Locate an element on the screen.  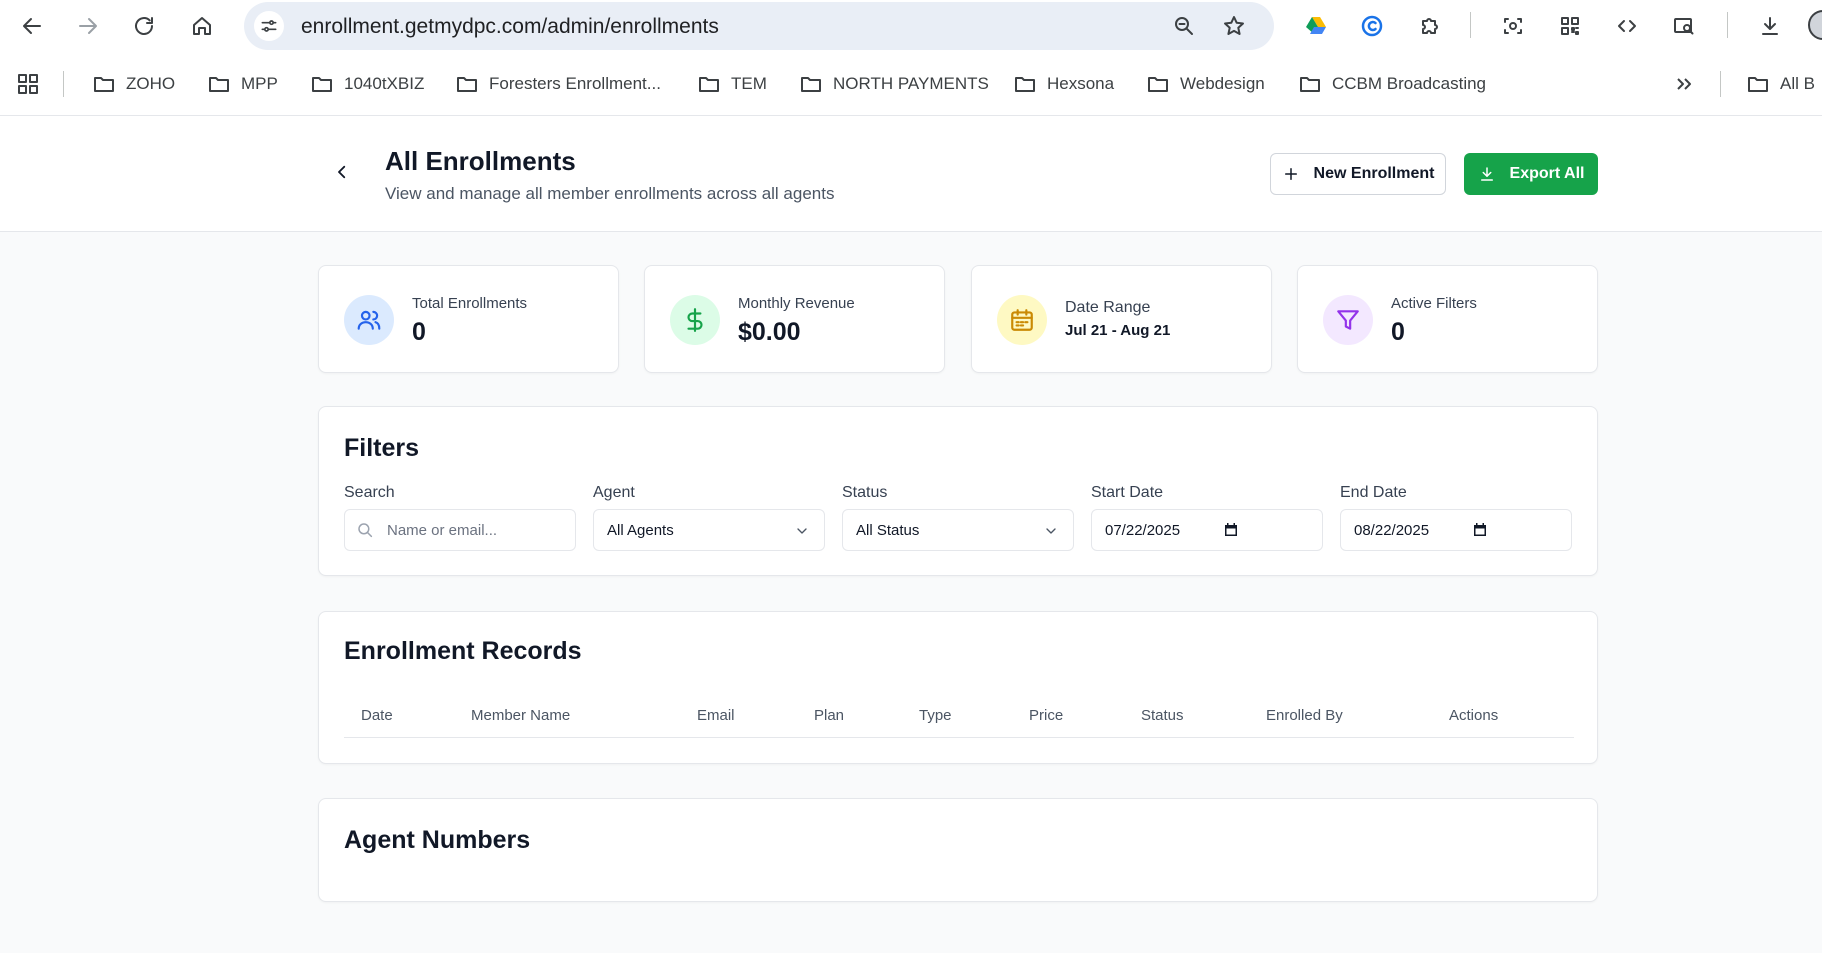
column-header-actions: Actions is located at coordinates (1474, 715).